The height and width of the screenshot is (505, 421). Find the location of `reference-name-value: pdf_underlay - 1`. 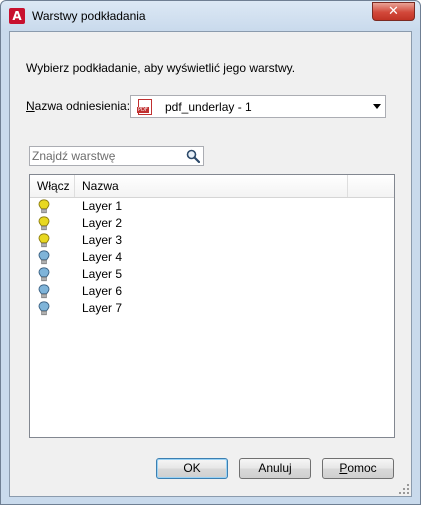

reference-name-value: pdf_underlay - 1 is located at coordinates (208, 107).